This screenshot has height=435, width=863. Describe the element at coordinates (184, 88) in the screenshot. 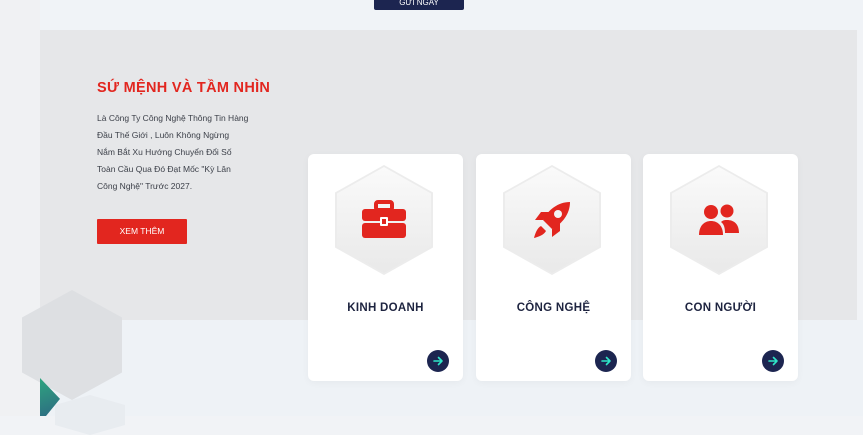

I see `section-title: SỨ MỆNH VÀ TẦM NHÌN` at that location.